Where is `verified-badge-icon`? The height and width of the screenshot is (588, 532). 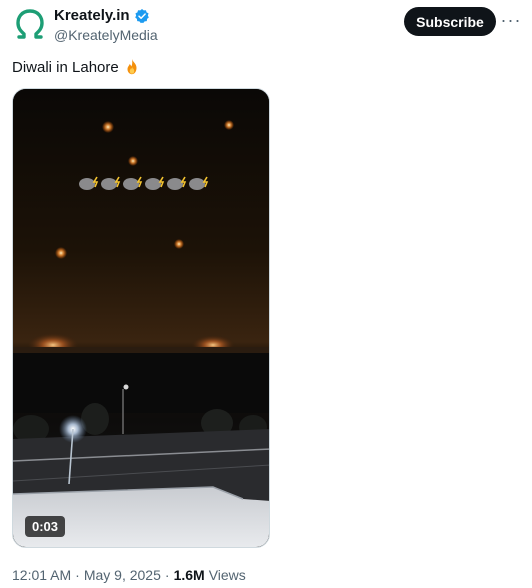 verified-badge-icon is located at coordinates (141, 15).